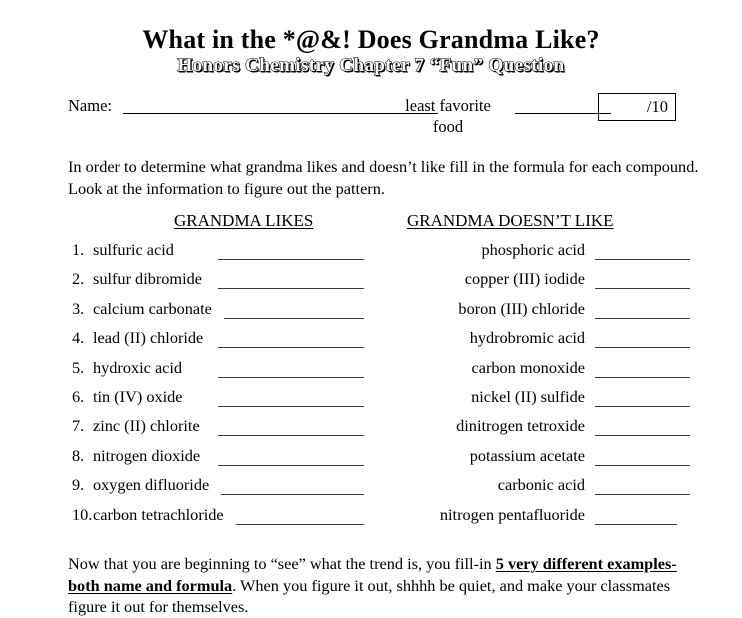  What do you see at coordinates (510, 220) in the screenshot?
I see `column-header-dislikes: GRANDMA DOESN’T LIKE` at bounding box center [510, 220].